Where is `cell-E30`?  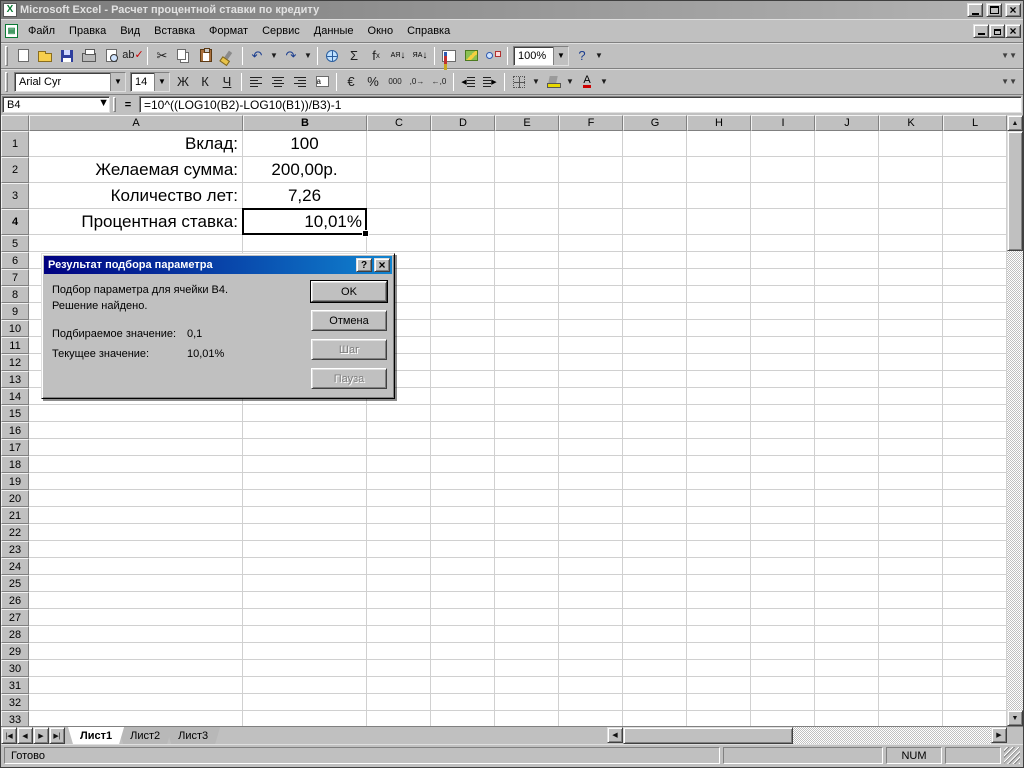 cell-E30 is located at coordinates (527, 668).